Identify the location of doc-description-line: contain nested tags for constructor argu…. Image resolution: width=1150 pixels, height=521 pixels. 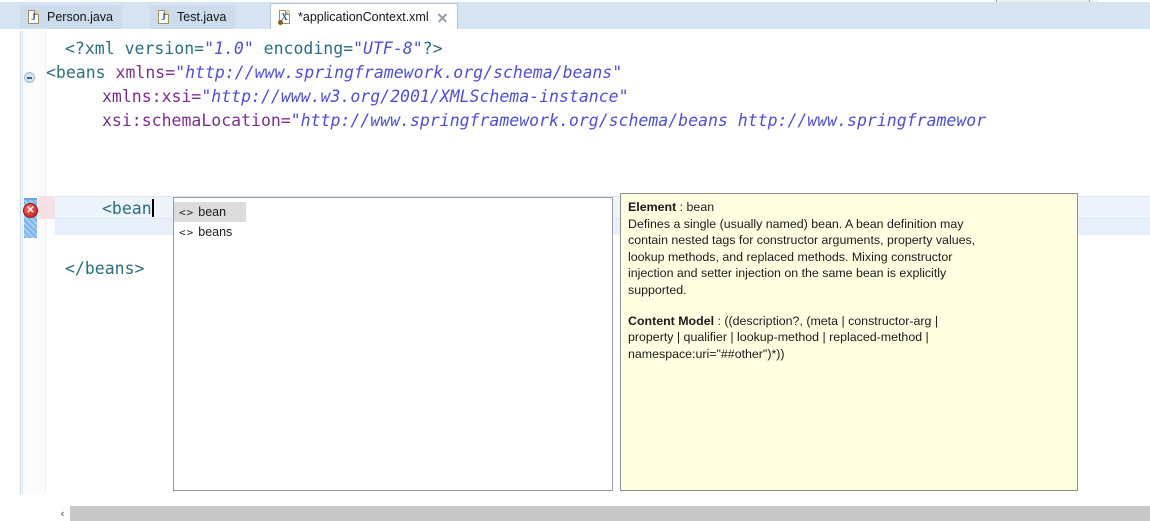
(802, 240).